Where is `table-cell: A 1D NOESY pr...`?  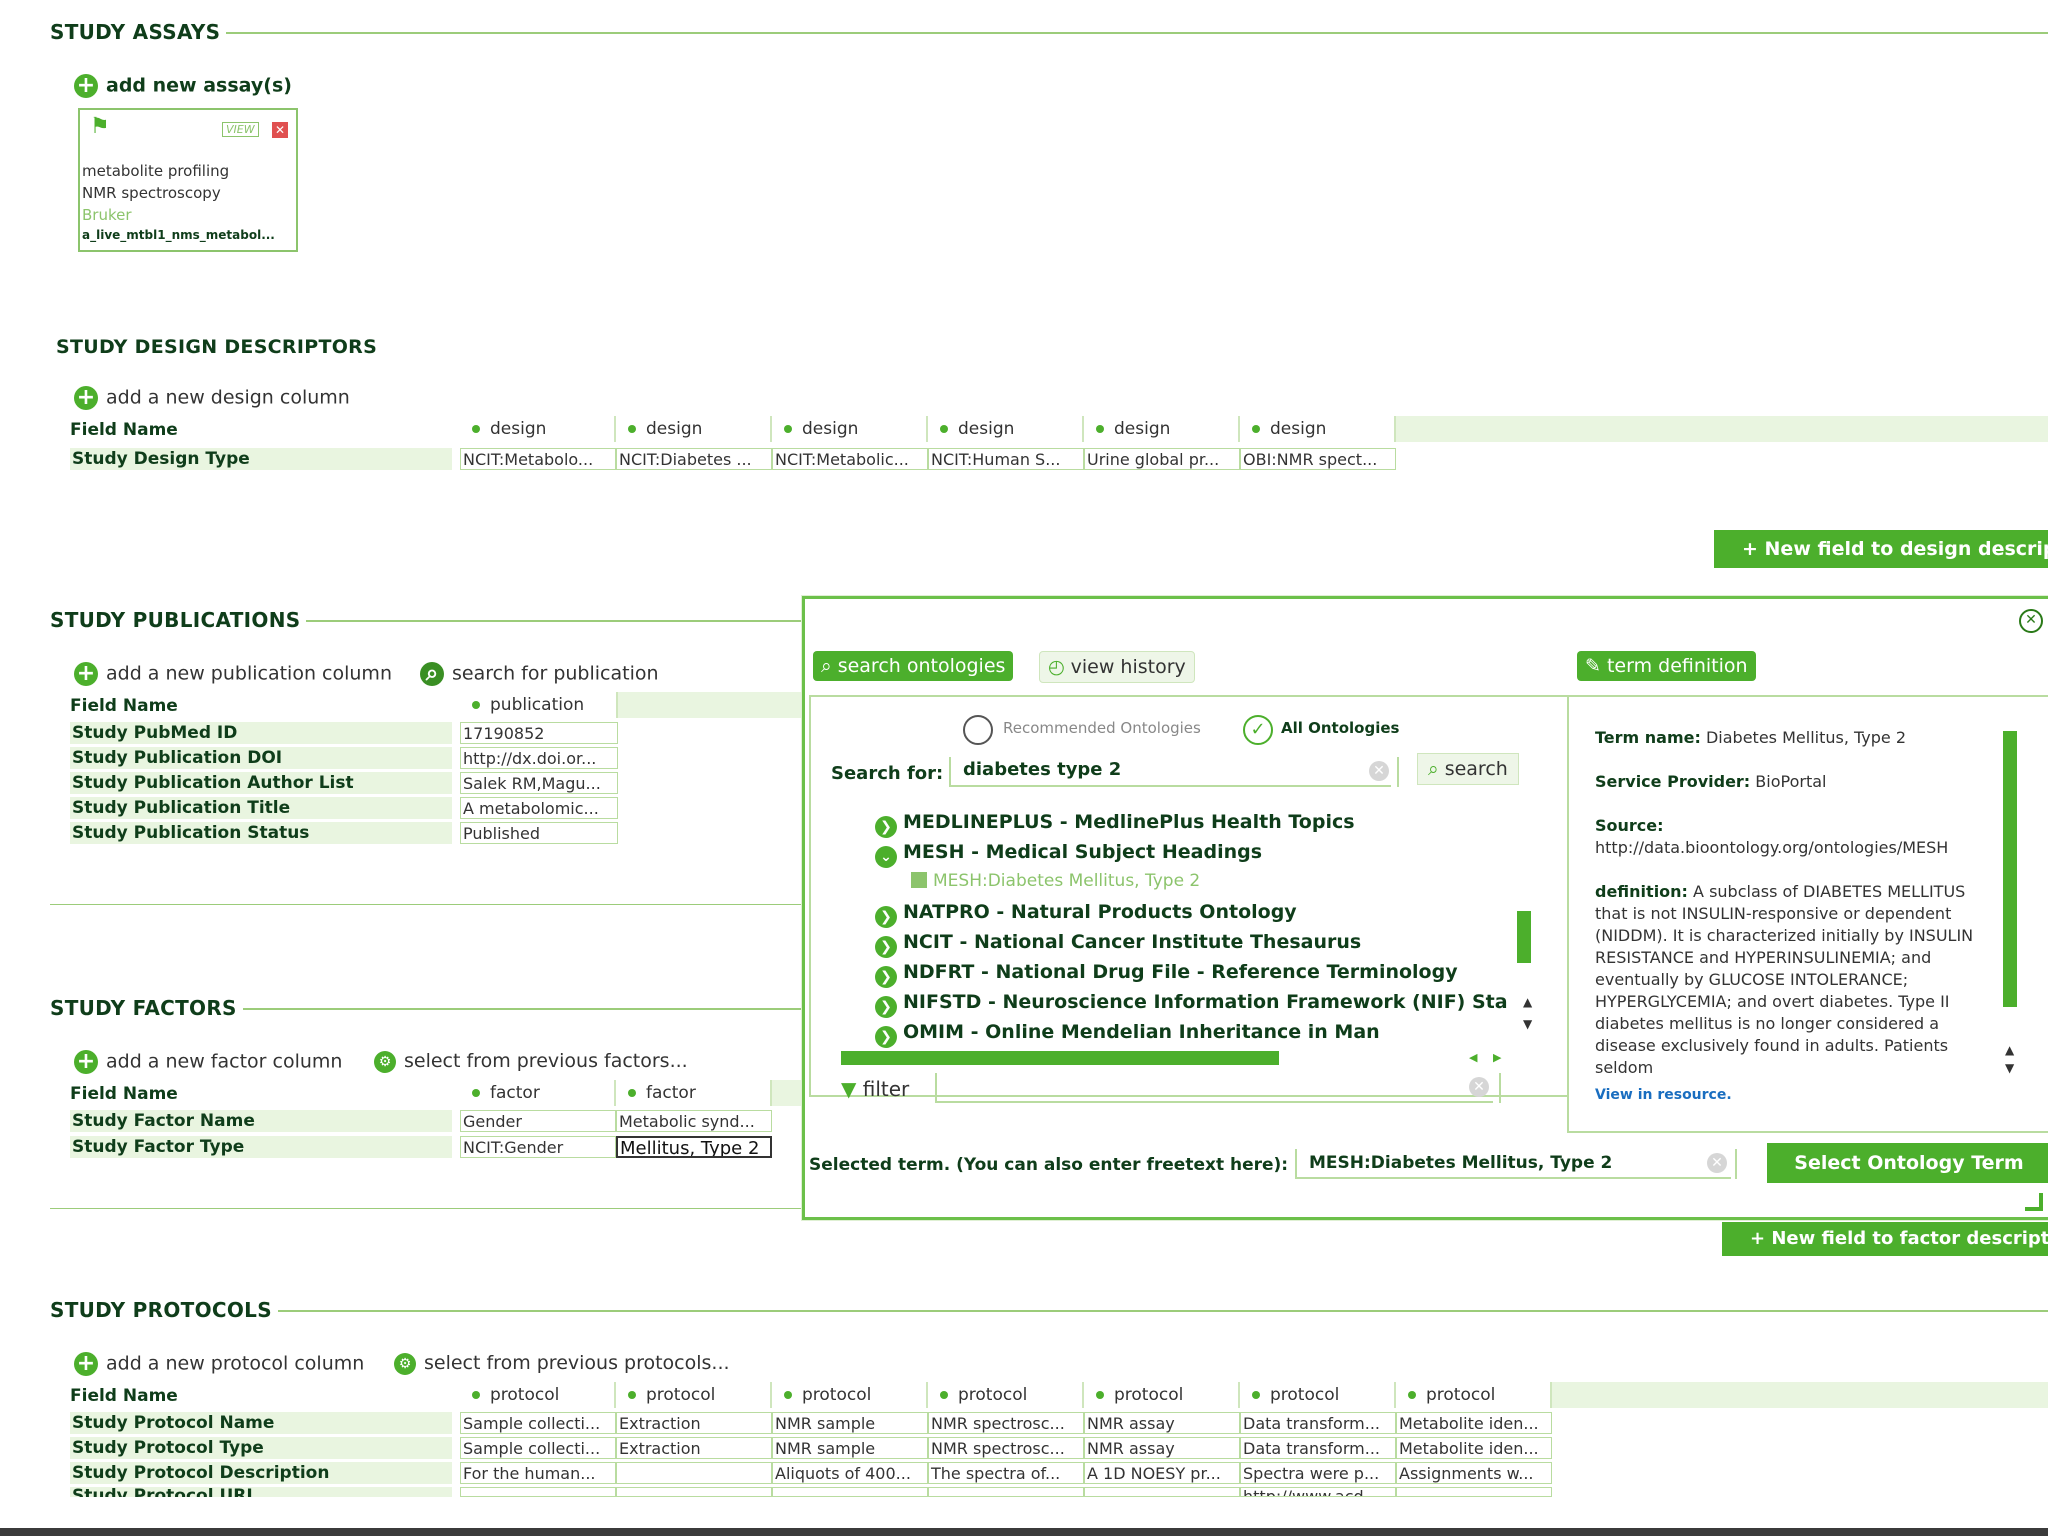
table-cell: A 1D NOESY pr... is located at coordinates (1162, 1473).